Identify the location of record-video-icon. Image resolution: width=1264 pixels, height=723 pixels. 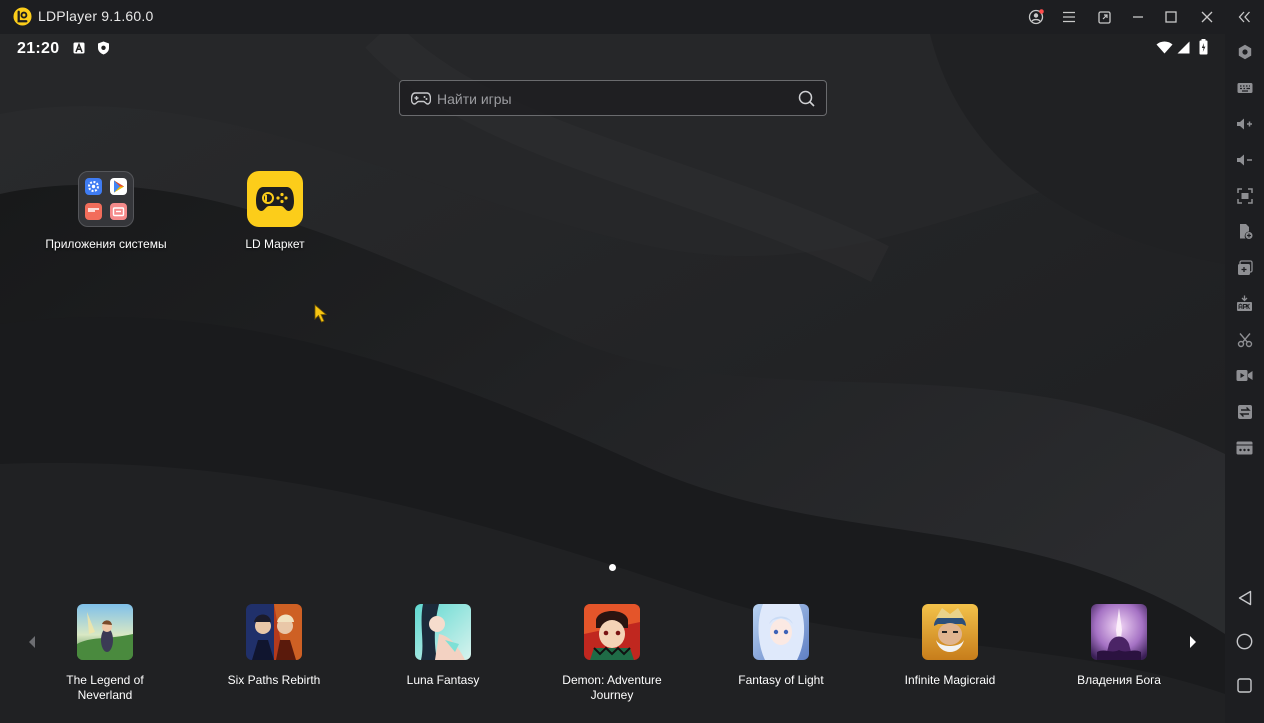
(1244, 375).